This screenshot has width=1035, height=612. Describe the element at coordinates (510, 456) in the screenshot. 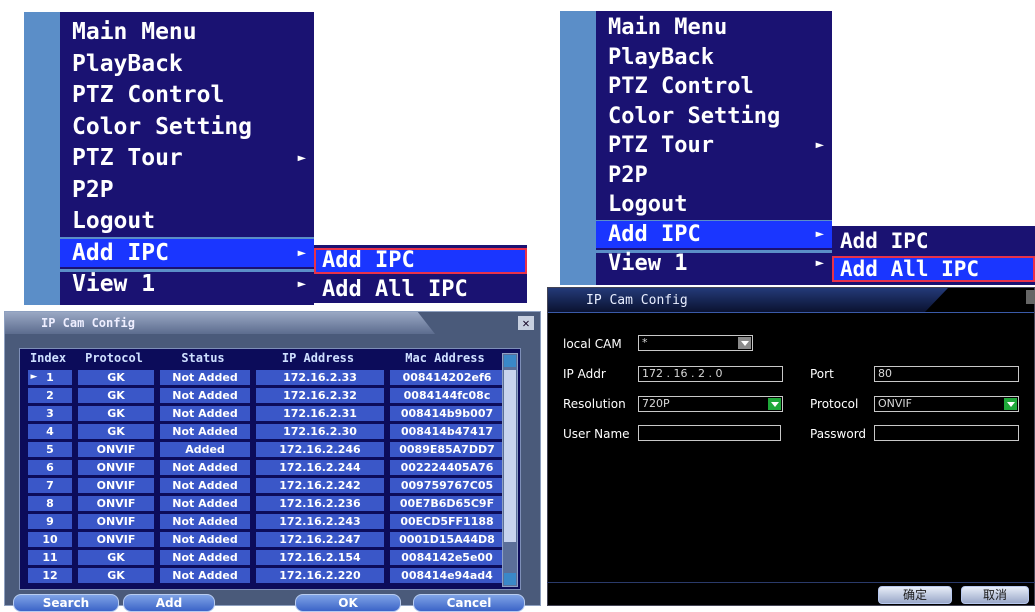

I see `scroll-thumb` at that location.